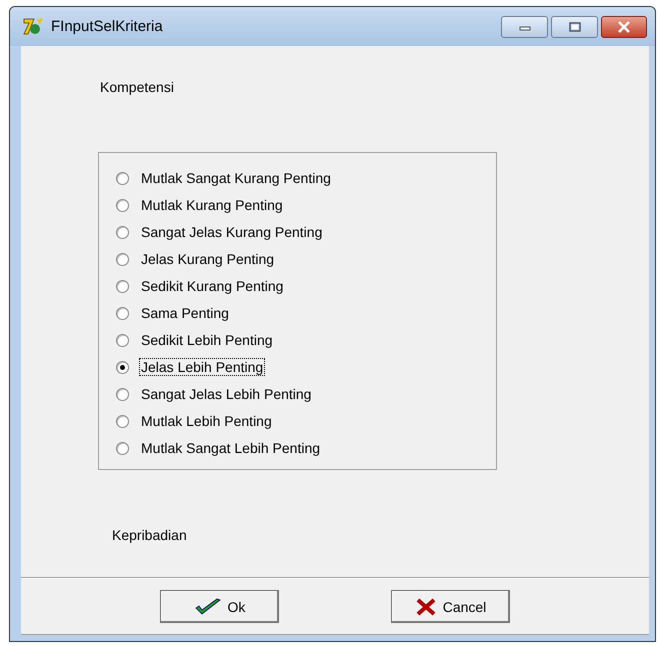 This screenshot has height=646, width=660. What do you see at coordinates (306, 313) in the screenshot?
I see `radio-option: Sama Penting` at bounding box center [306, 313].